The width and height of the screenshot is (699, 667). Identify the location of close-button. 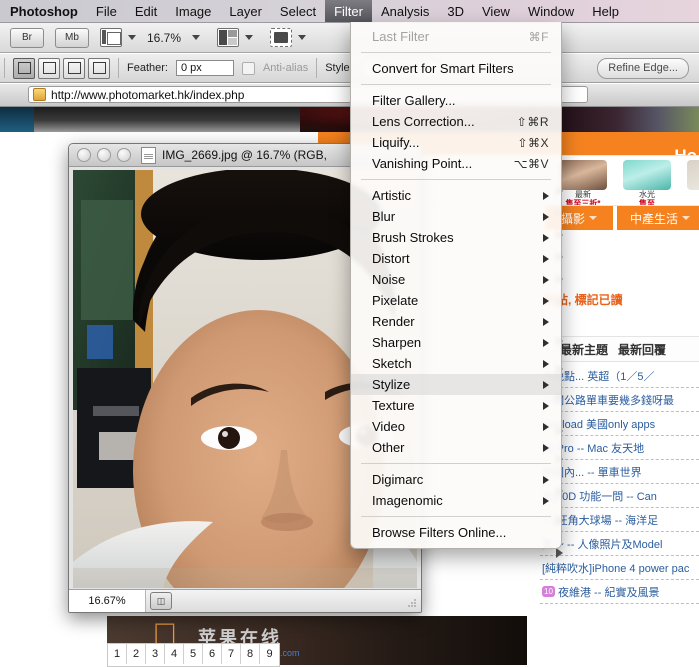
(84, 155).